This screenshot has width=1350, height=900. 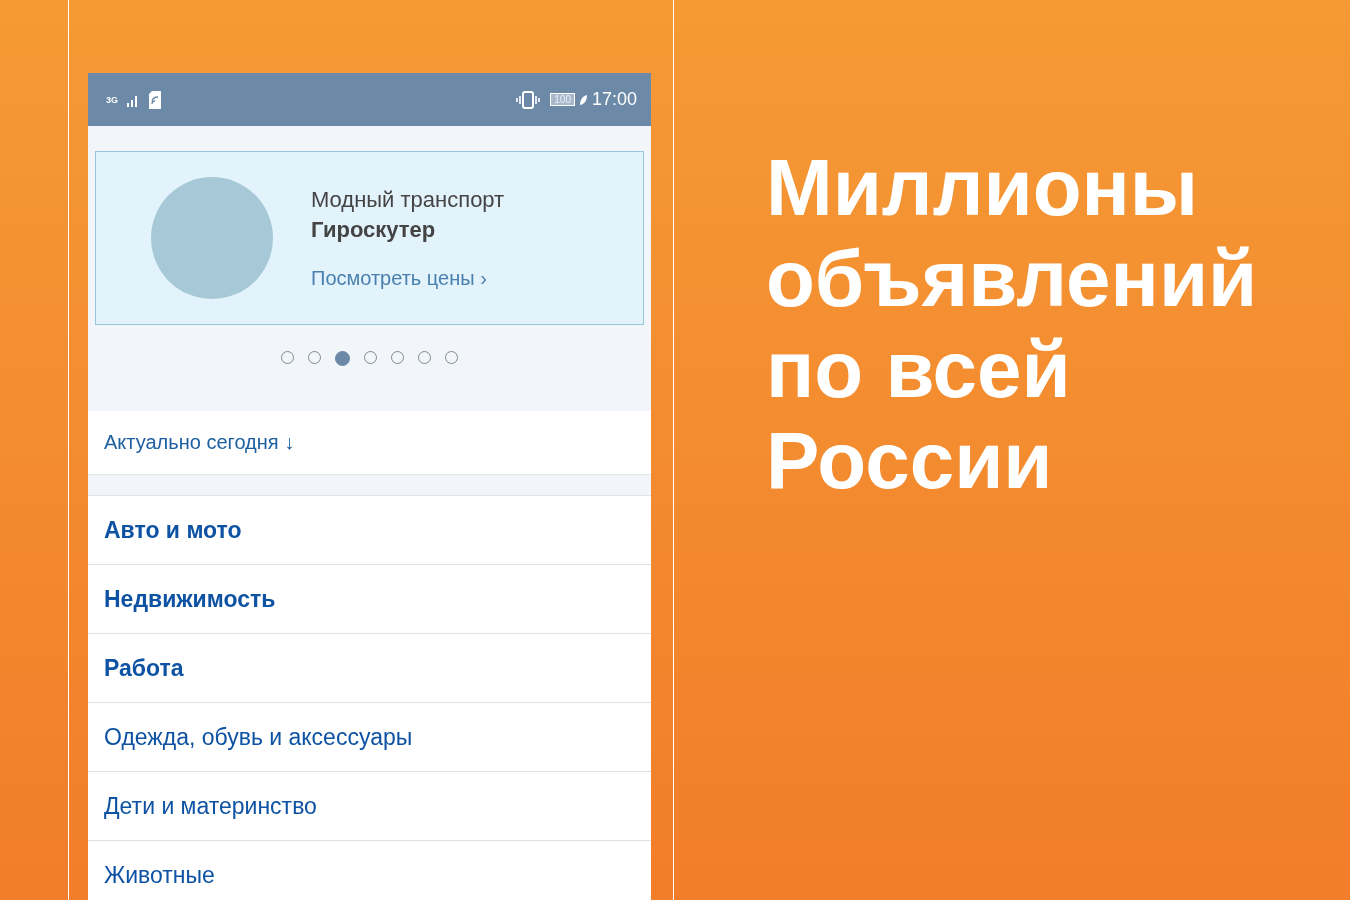 What do you see at coordinates (369, 737) in the screenshot?
I see `category-item: Одежда, обувь и аксессуары` at bounding box center [369, 737].